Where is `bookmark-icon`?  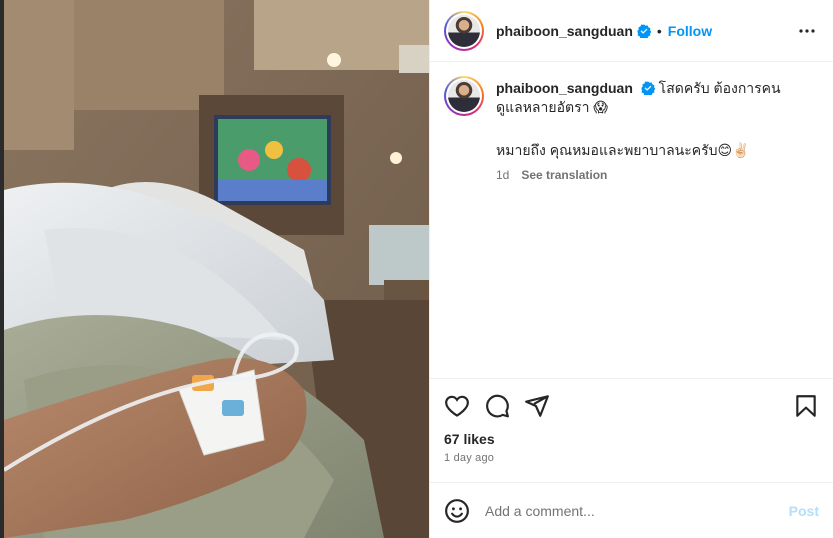 bookmark-icon is located at coordinates (806, 406).